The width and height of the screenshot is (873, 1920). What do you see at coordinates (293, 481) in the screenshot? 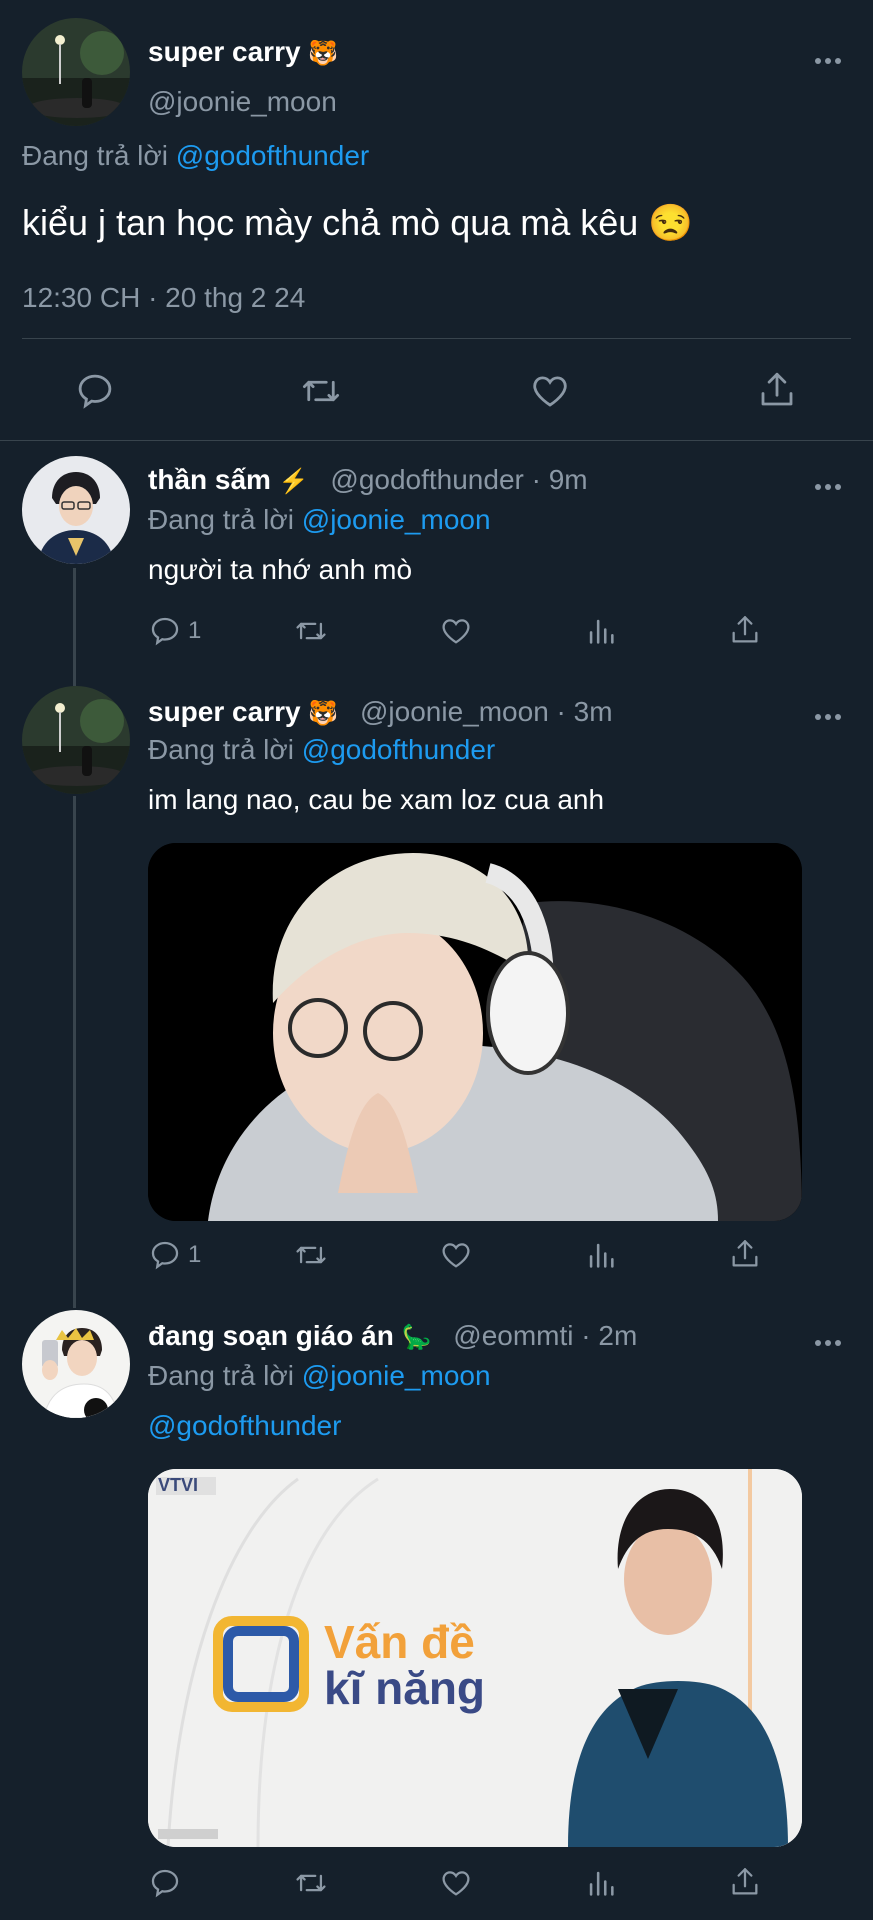
I see `lightning-emoji: ⚡` at bounding box center [293, 481].